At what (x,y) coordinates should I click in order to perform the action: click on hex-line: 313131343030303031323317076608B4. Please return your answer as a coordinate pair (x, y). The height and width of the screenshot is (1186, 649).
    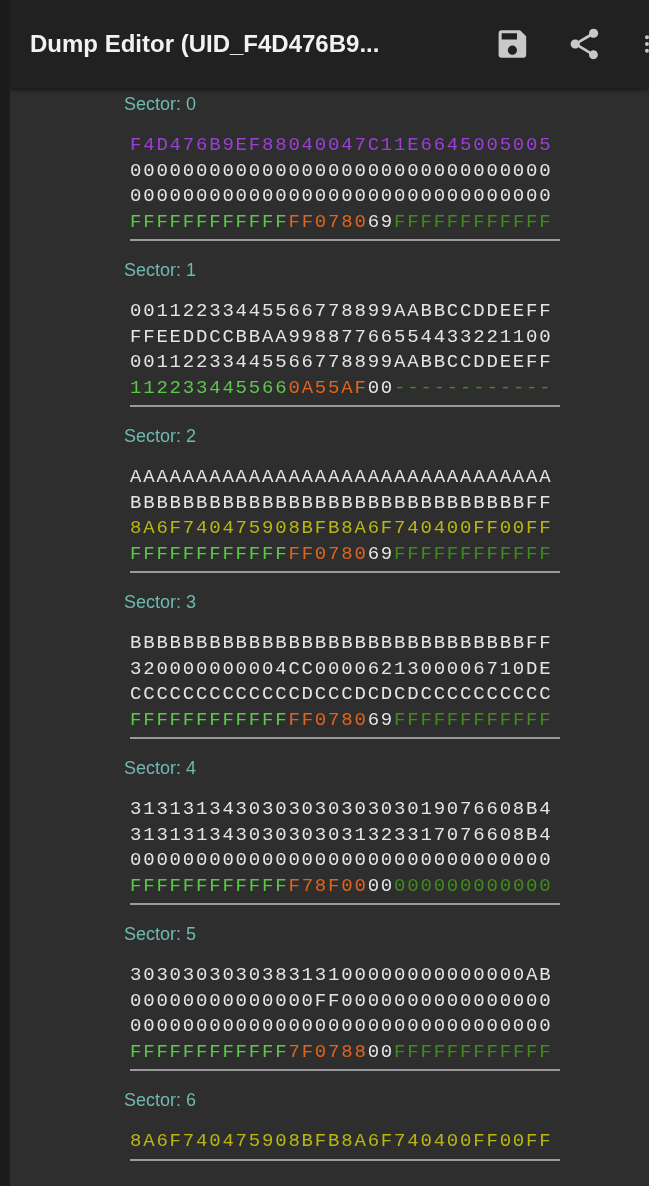
    Looking at the image, I should click on (341, 835).